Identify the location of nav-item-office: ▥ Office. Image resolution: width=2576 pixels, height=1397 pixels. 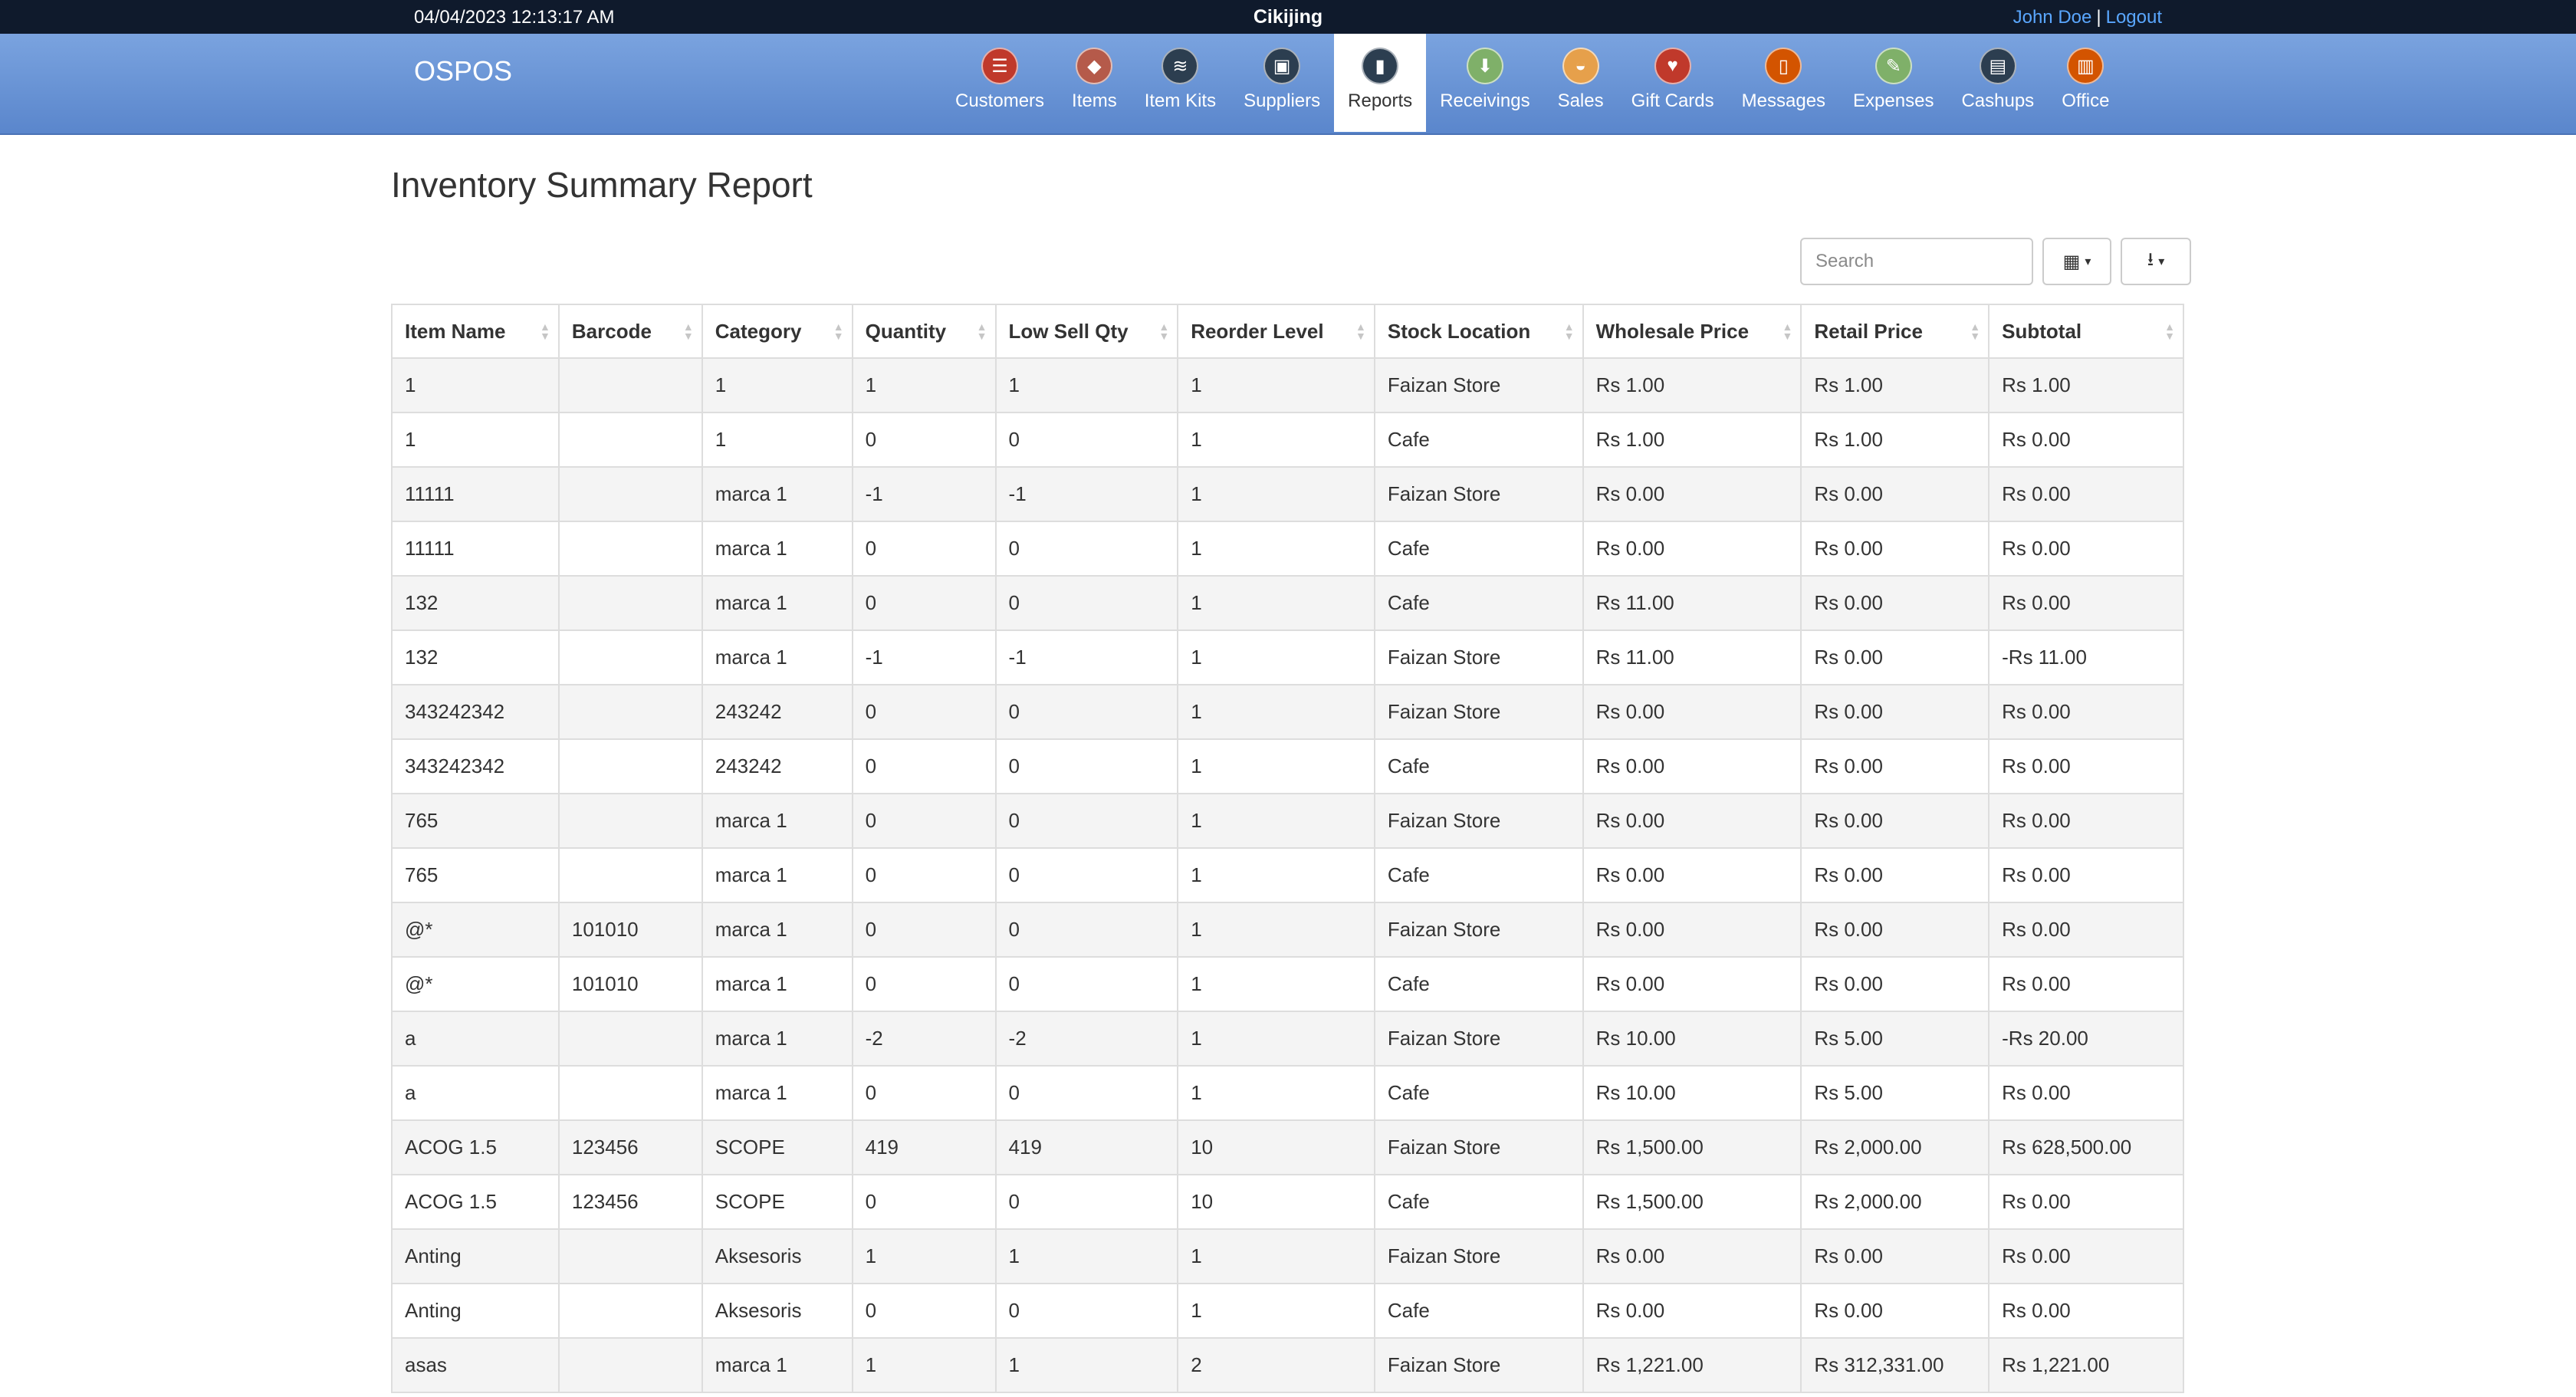
(2086, 83).